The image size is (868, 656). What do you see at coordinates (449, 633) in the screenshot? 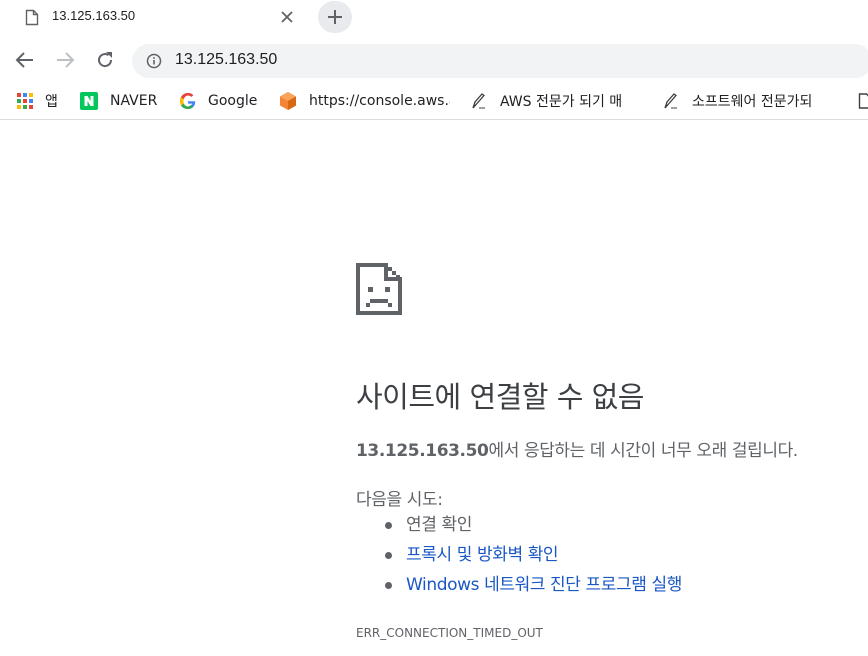
I see `error-code: ERR_CONNECTION_TIMED_OUT` at bounding box center [449, 633].